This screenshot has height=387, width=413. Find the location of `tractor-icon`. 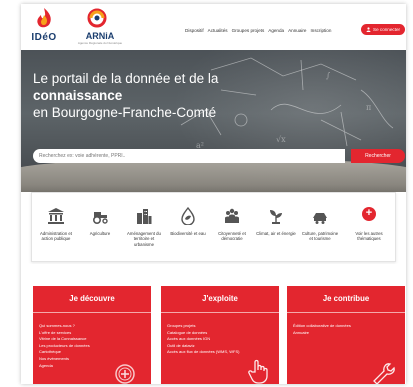

tractor-icon is located at coordinates (100, 218).